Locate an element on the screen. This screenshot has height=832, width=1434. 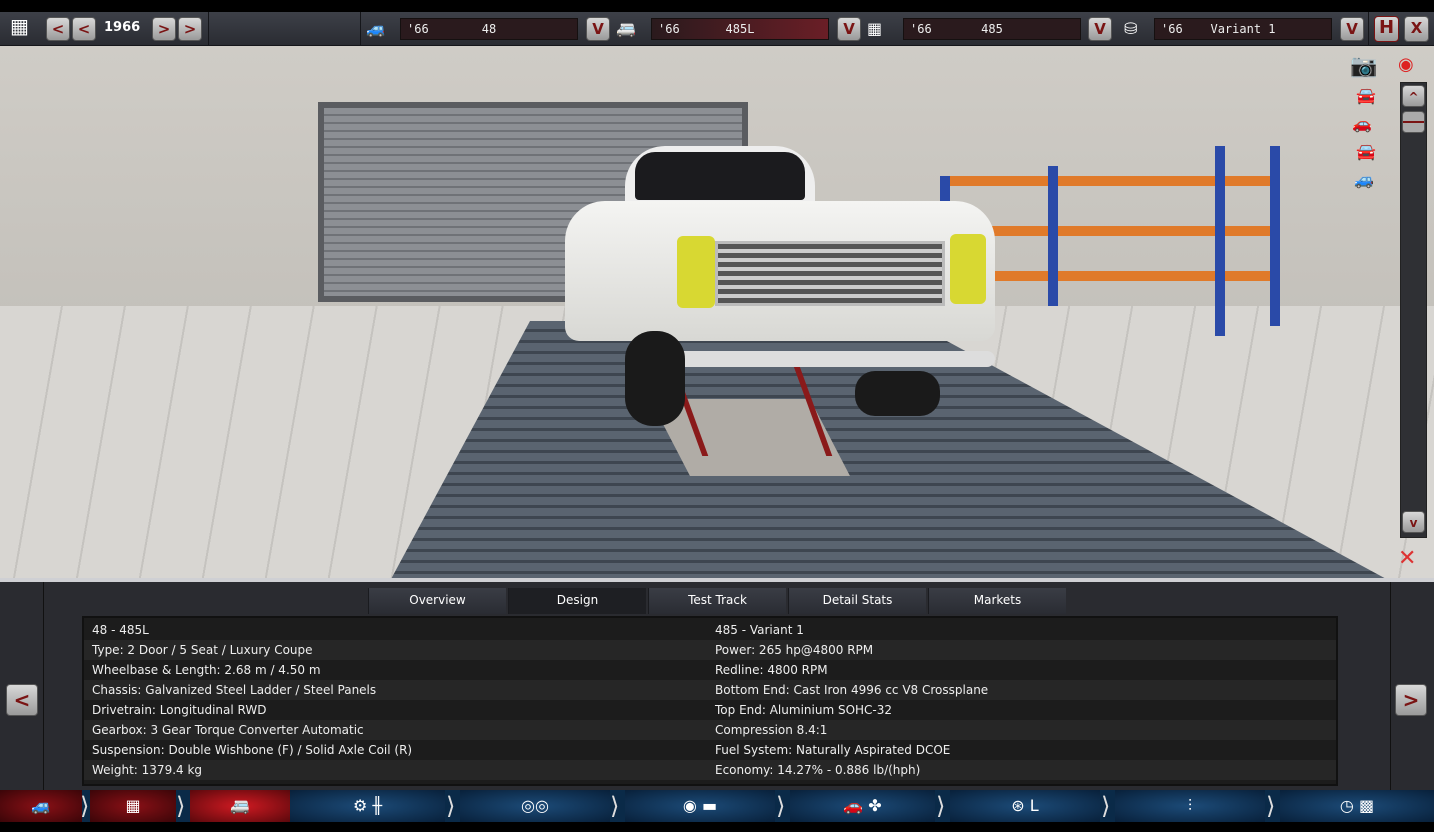
nav-wheels: ◎◎ is located at coordinates (535, 806).